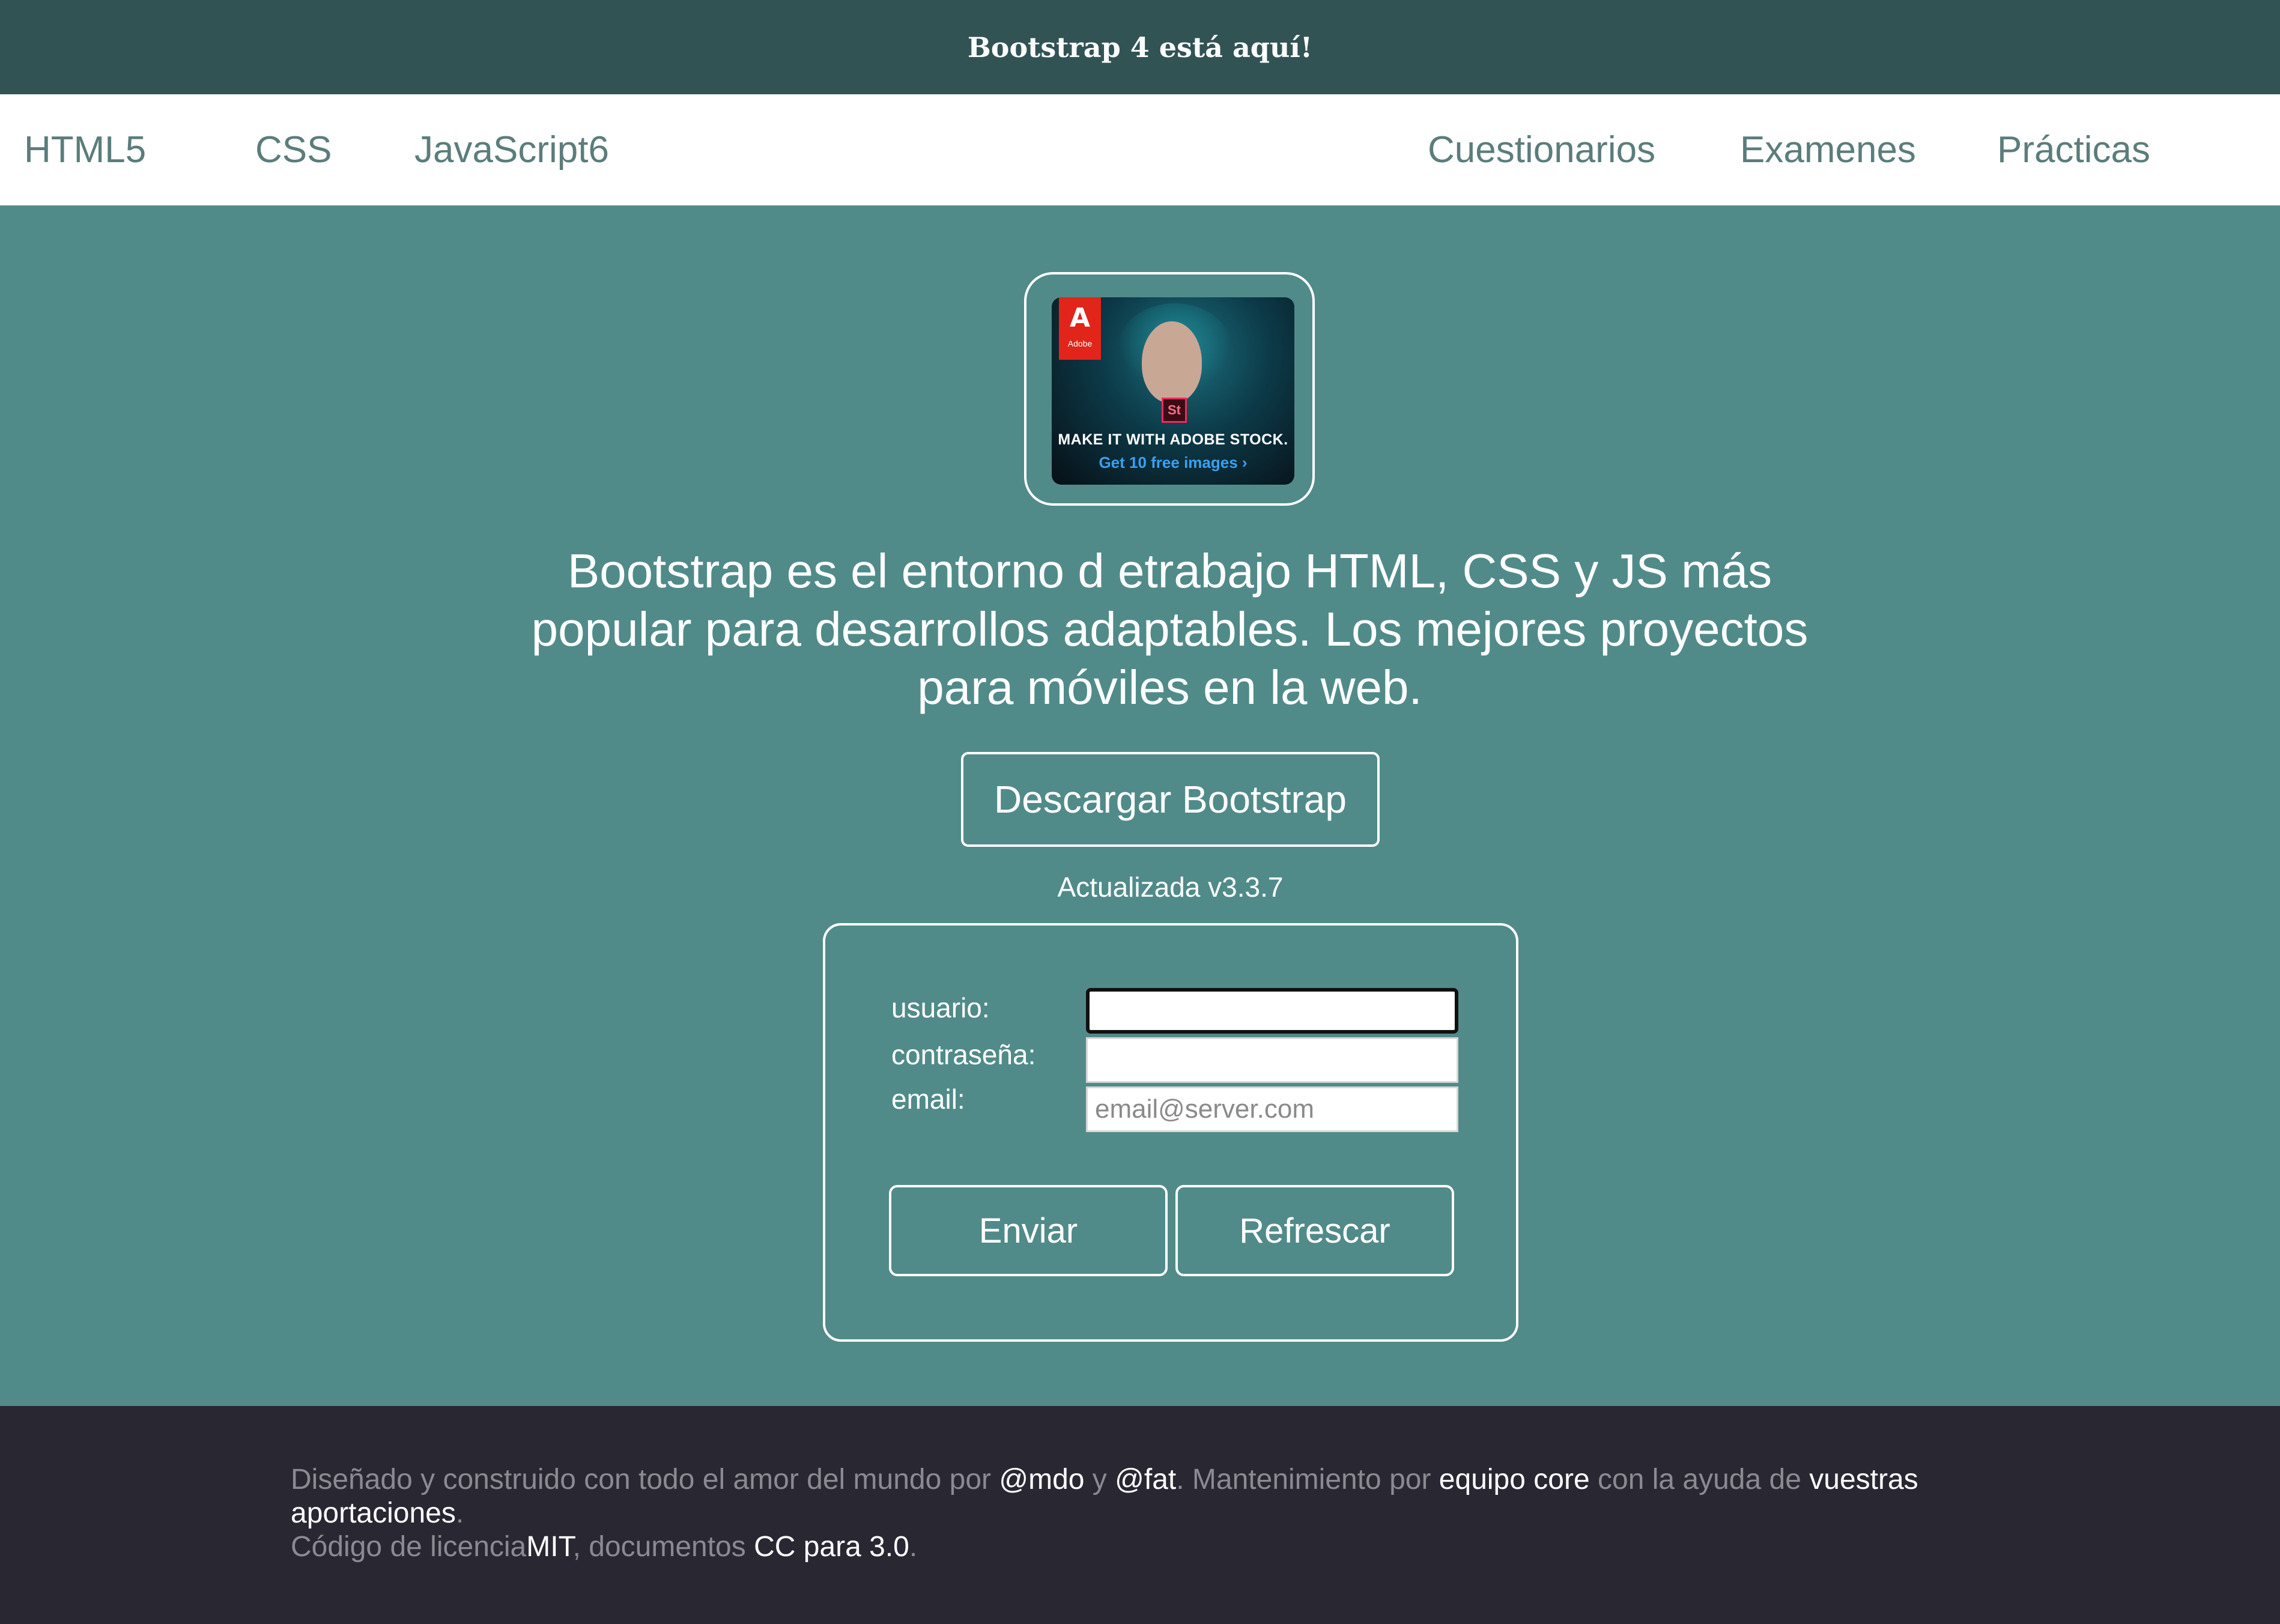 The image size is (2280, 1624). Describe the element at coordinates (963, 1054) in the screenshot. I see `password-label: contraseña:` at that location.